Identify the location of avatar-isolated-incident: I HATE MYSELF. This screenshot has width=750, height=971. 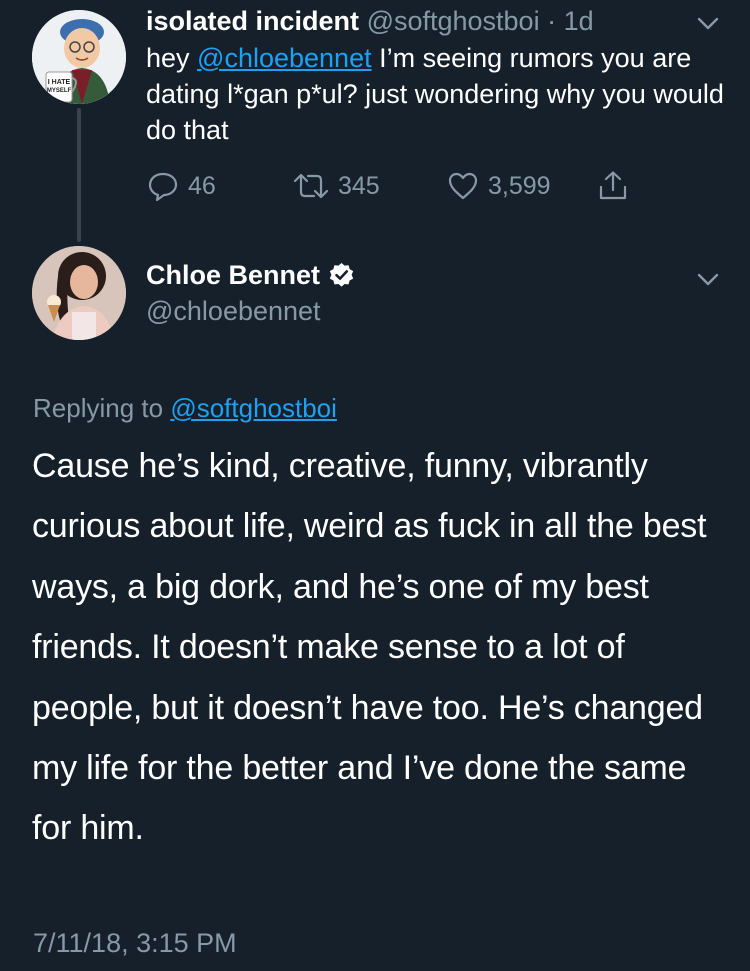
(79, 57).